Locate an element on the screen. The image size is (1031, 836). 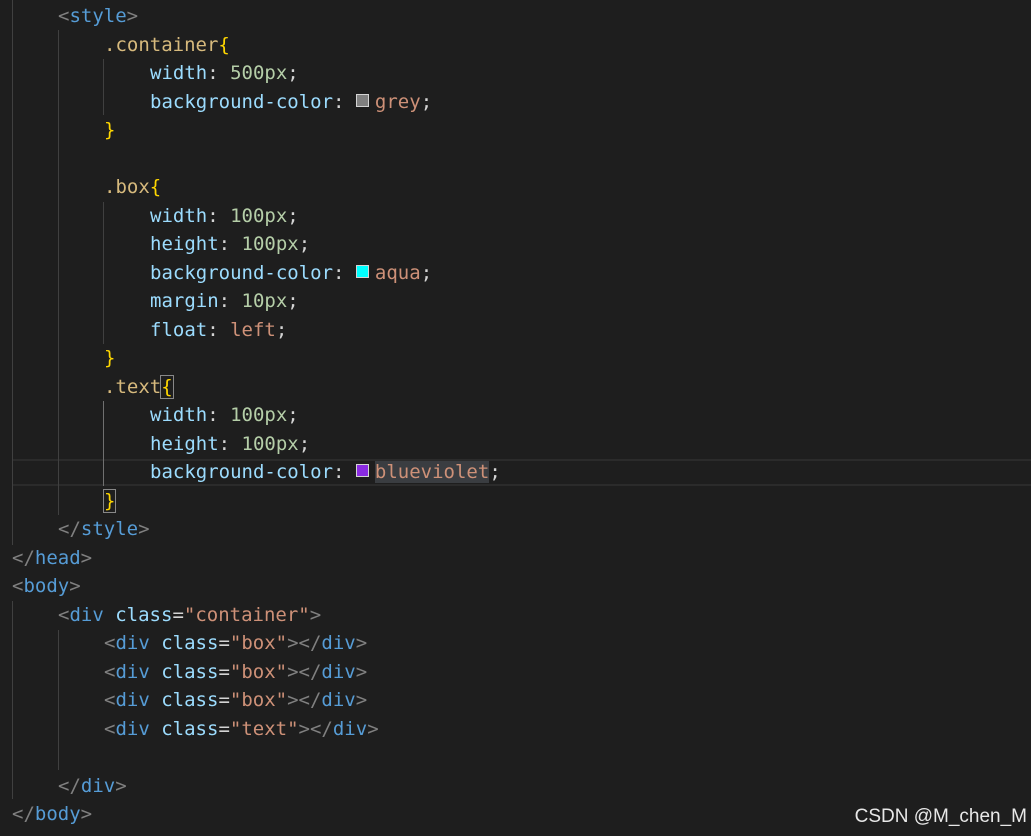
css-selector: .text is located at coordinates (133, 387).